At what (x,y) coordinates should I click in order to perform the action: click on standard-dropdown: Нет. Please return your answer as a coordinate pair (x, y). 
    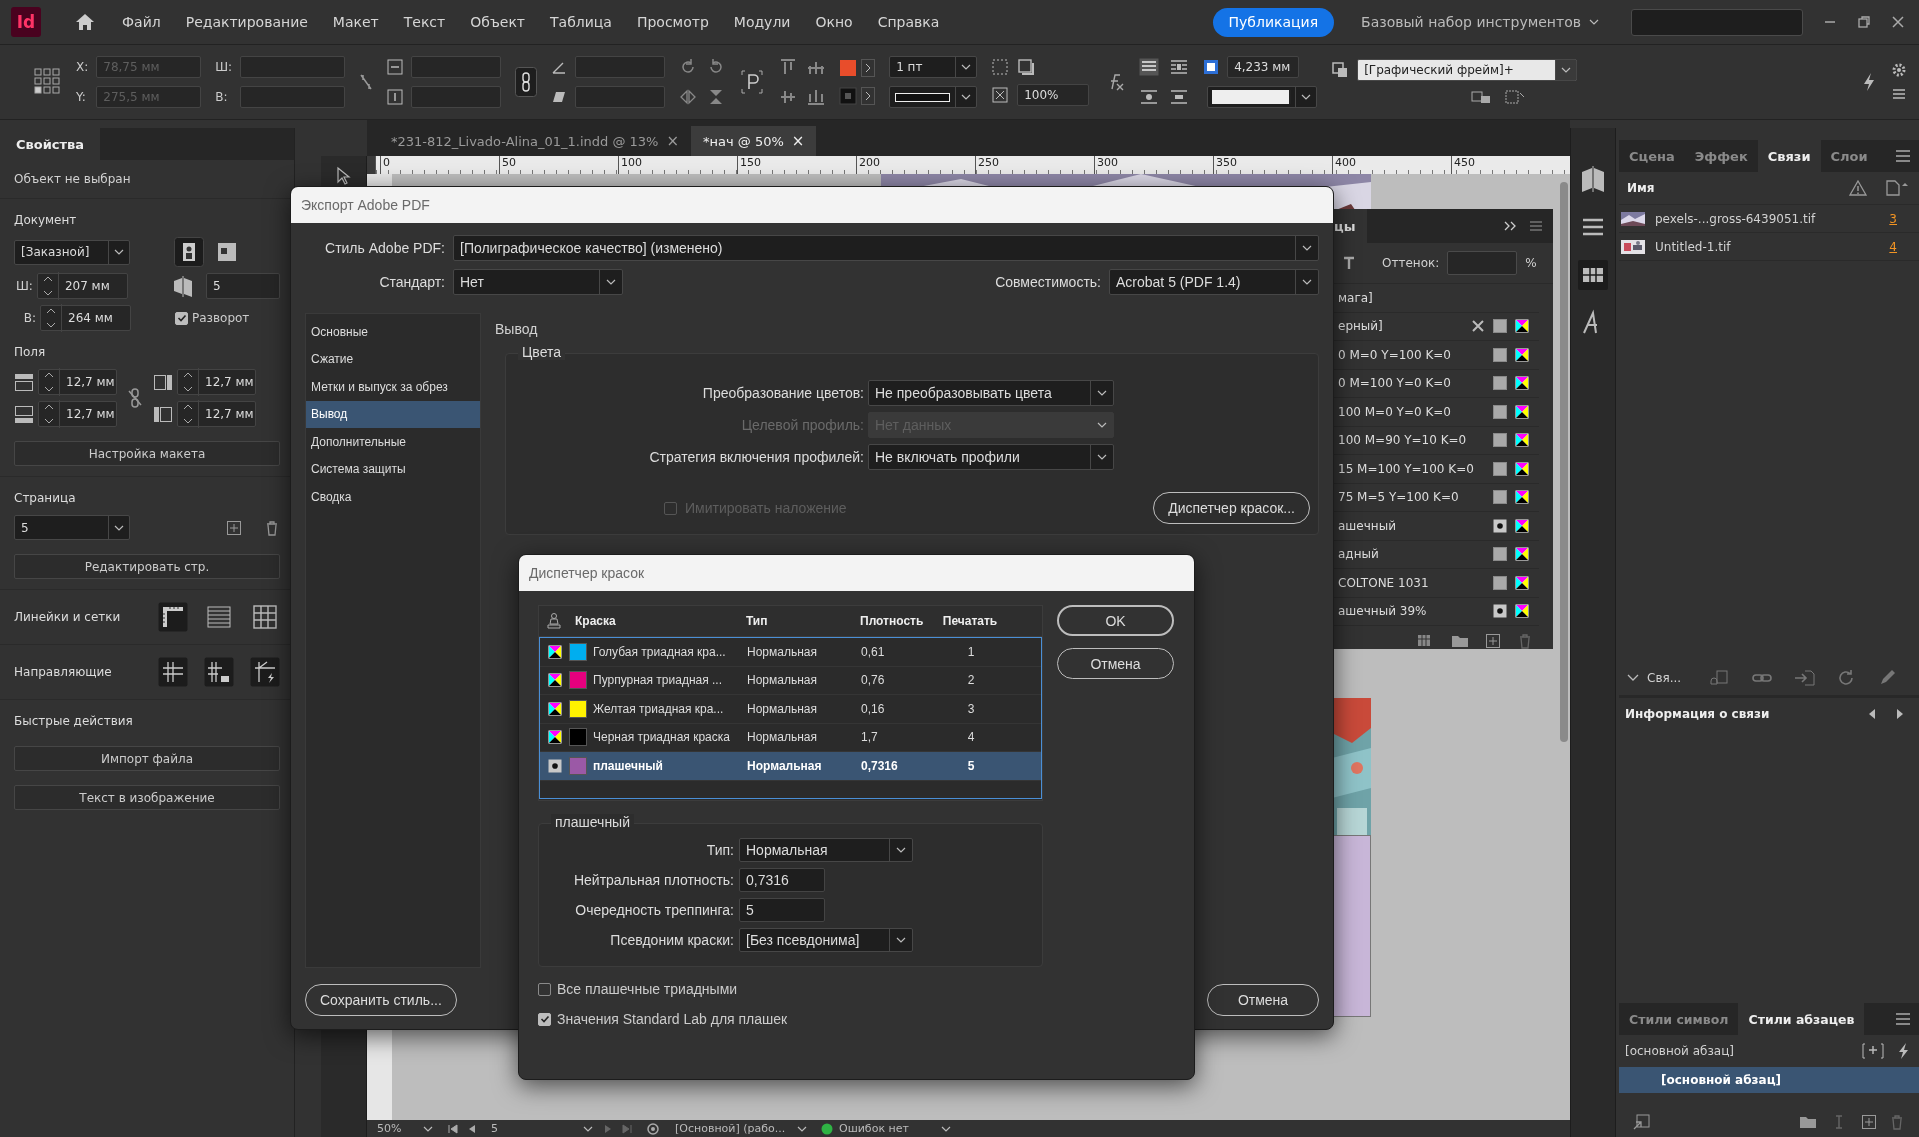
    Looking at the image, I should click on (538, 282).